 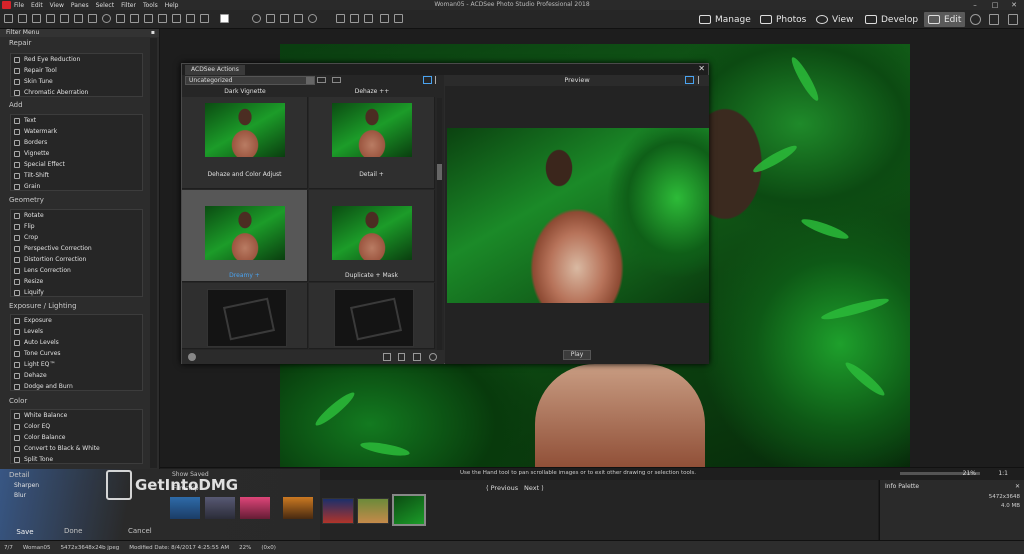 I want to click on action-cell: Duplicate + Mask, so click(x=372, y=236).